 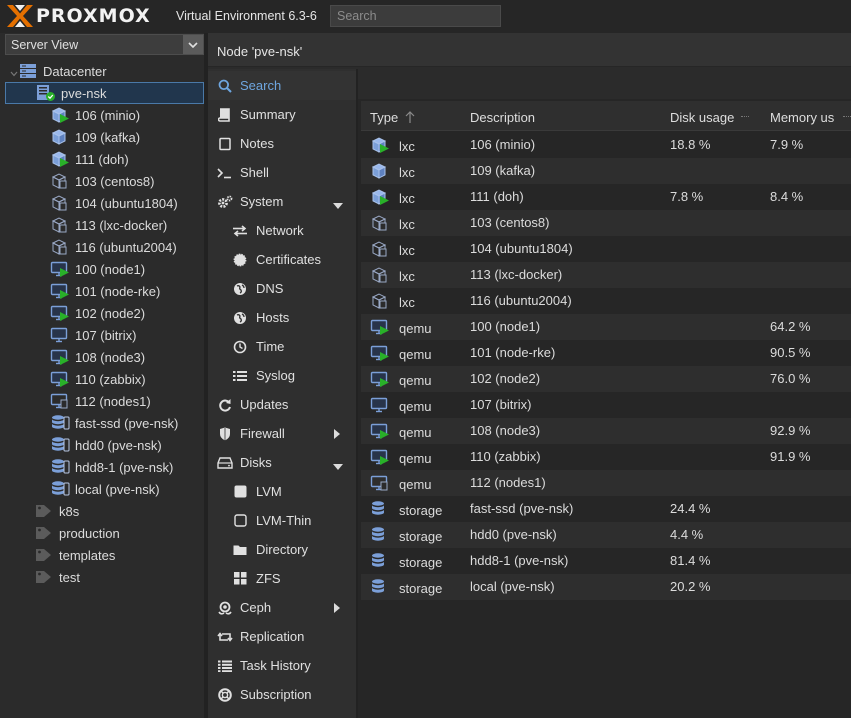 What do you see at coordinates (98, 379) in the screenshot?
I see `tree-item-guest: 110 (zabbix)` at bounding box center [98, 379].